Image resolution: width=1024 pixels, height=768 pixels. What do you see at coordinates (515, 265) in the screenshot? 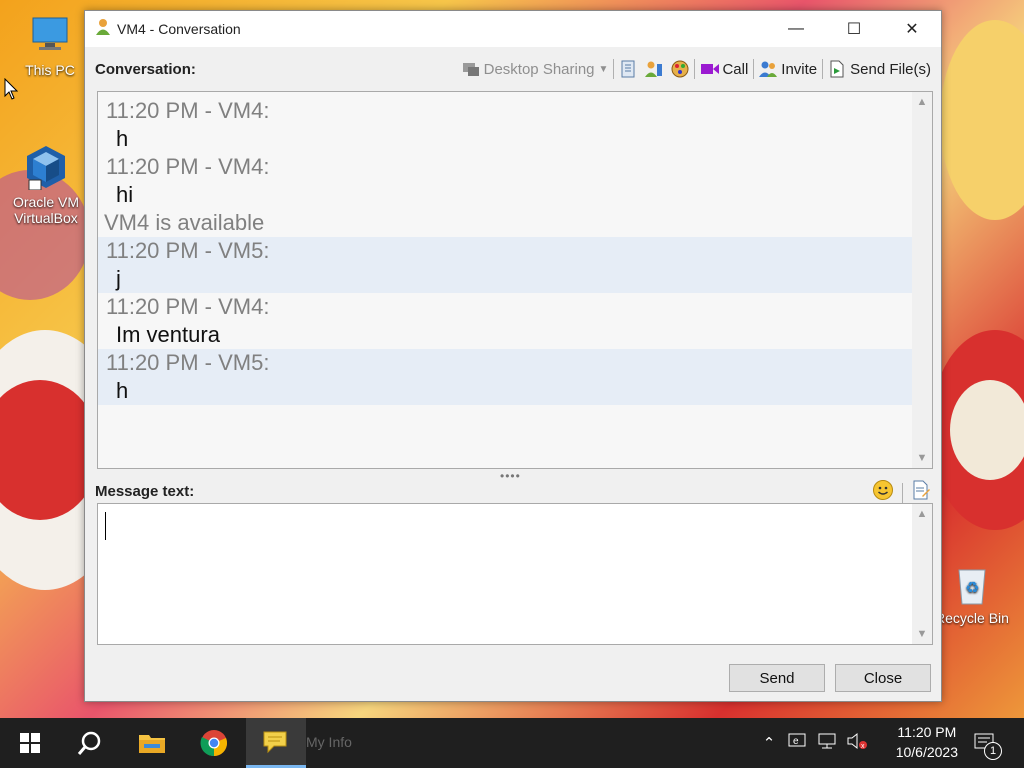
I see `message-entry: 11:20 PM - VM5: j` at bounding box center [515, 265].